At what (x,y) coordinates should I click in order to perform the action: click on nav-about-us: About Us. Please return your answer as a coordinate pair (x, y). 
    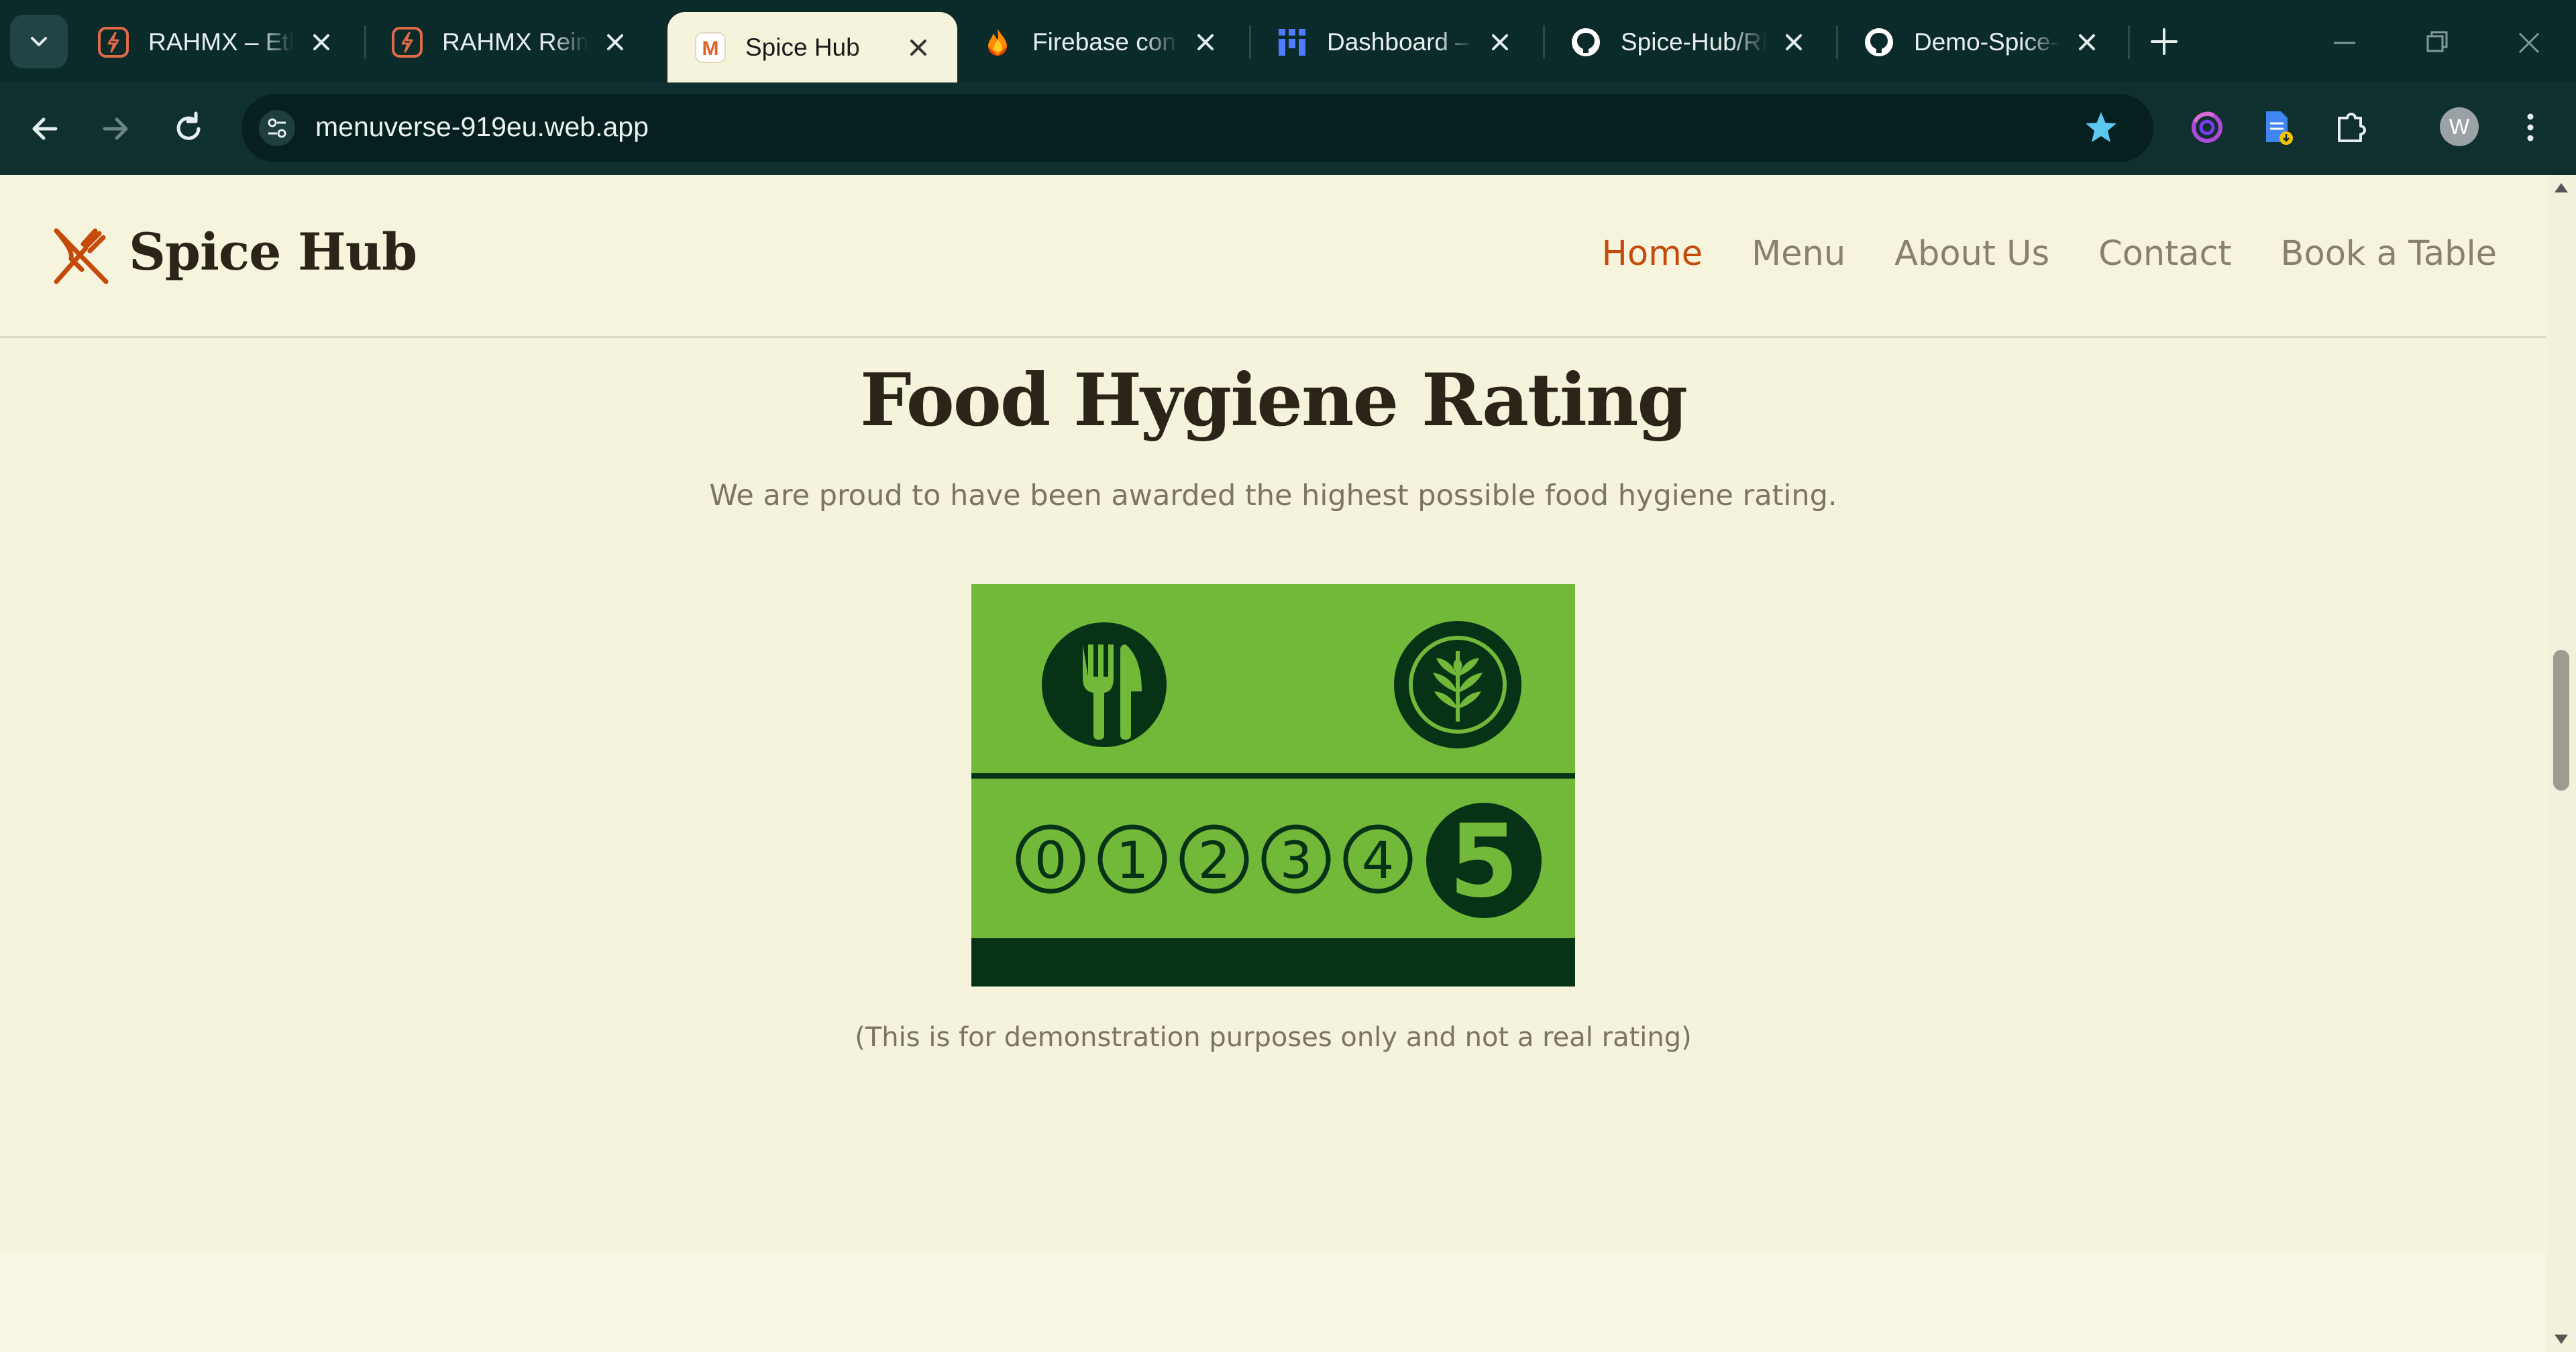
    Looking at the image, I should click on (1971, 254).